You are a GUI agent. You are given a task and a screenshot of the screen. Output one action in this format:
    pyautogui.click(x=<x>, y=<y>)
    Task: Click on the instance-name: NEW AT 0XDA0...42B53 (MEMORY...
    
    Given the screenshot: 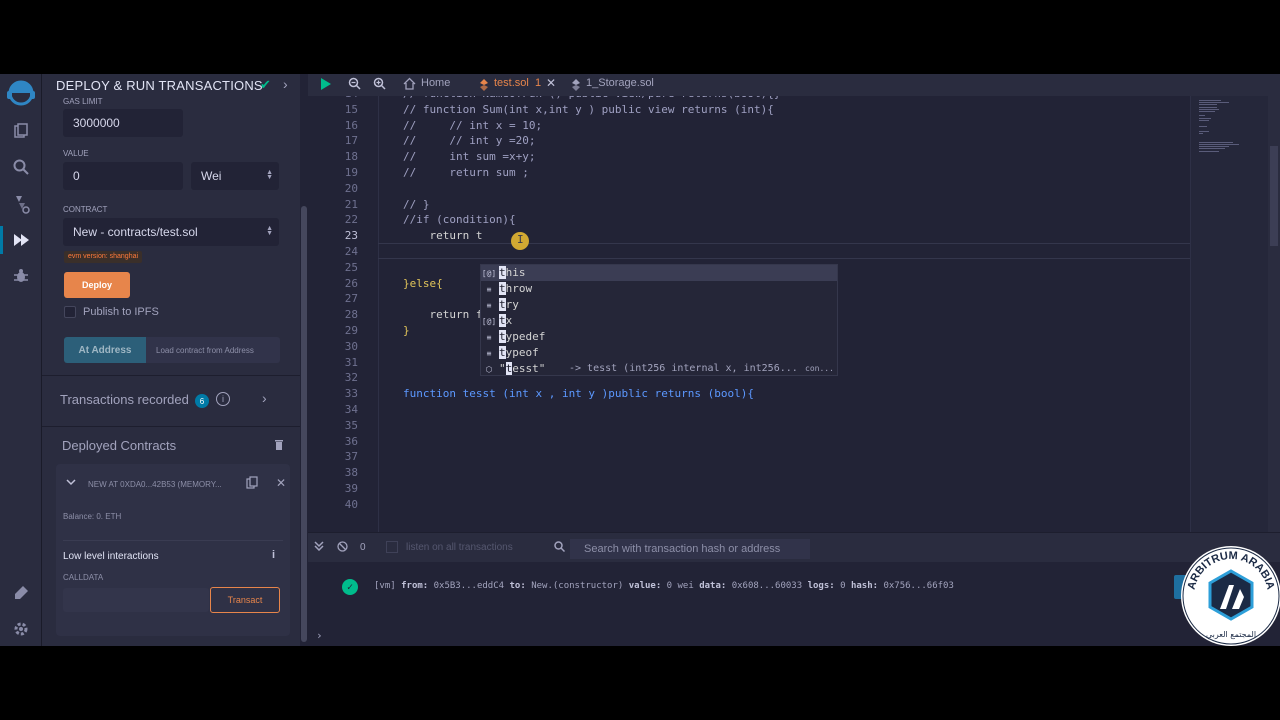 What is the action you would take?
    pyautogui.click(x=155, y=484)
    